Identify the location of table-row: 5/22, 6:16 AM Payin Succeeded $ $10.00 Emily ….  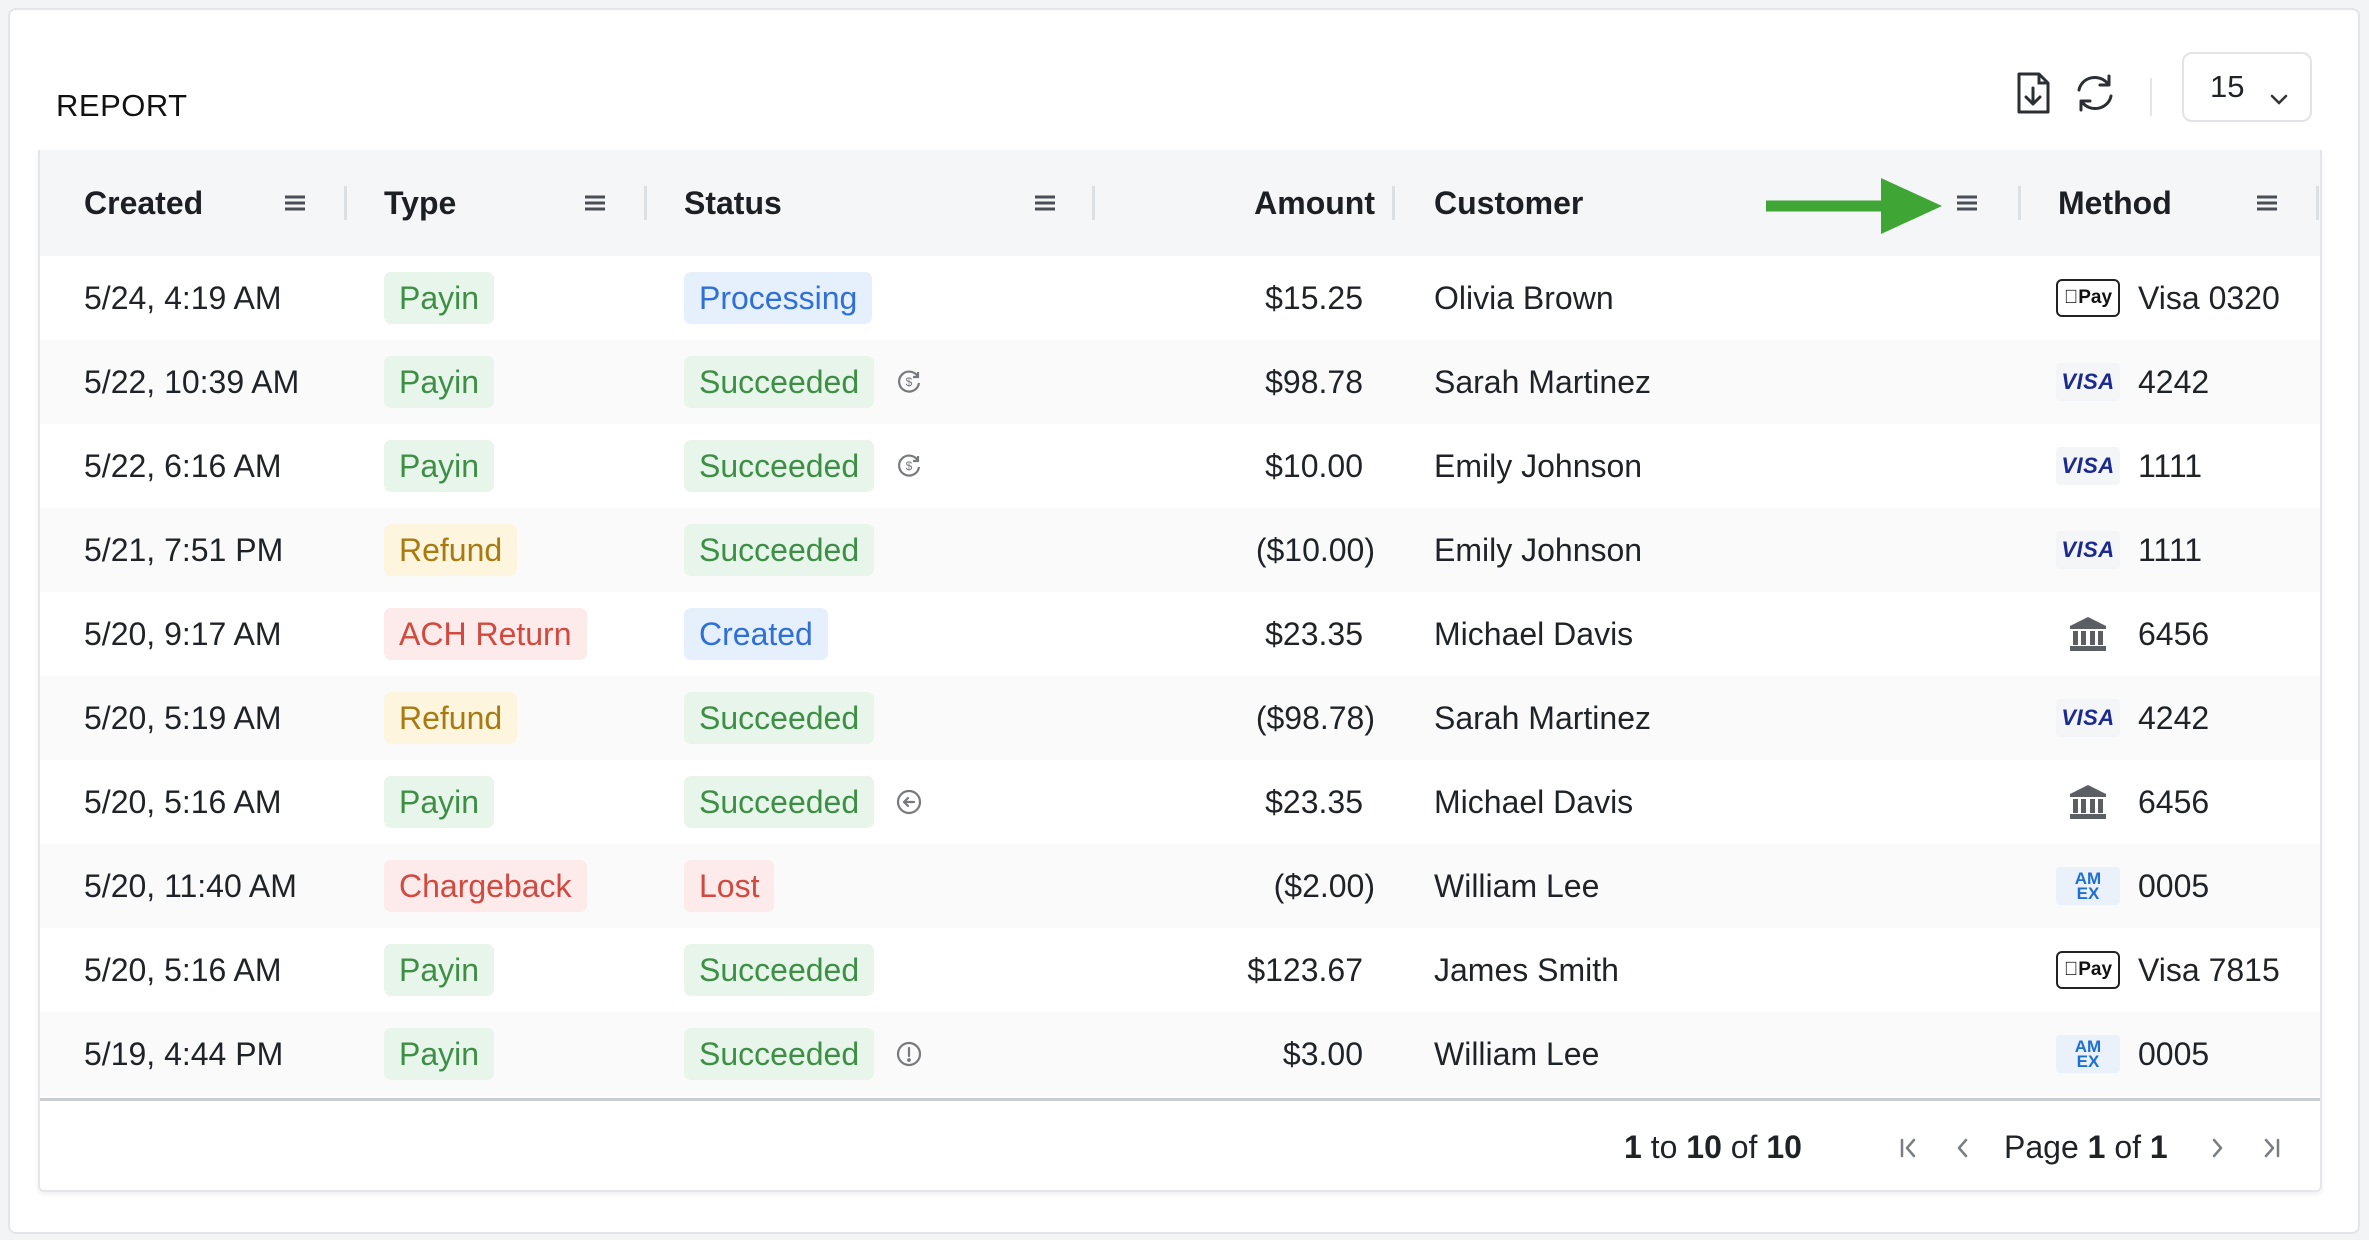
(1180, 466).